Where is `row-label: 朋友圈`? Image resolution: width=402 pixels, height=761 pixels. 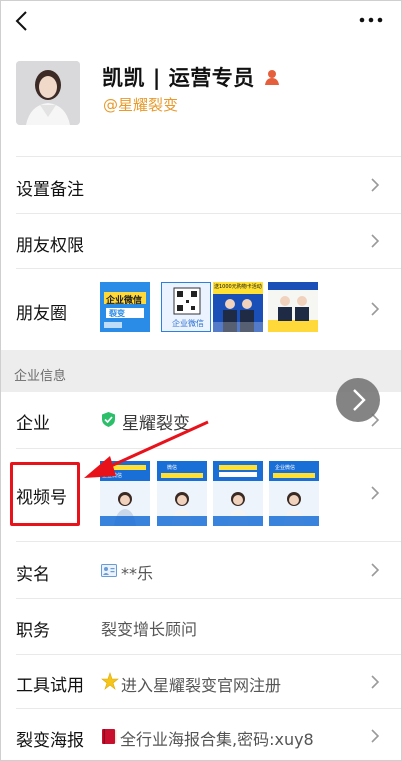 row-label: 朋友圈 is located at coordinates (41, 314).